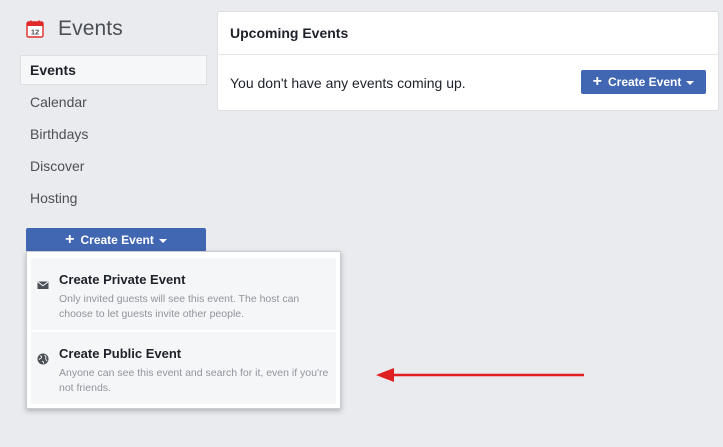  I want to click on sidebar-item-discover: Discover, so click(113, 166).